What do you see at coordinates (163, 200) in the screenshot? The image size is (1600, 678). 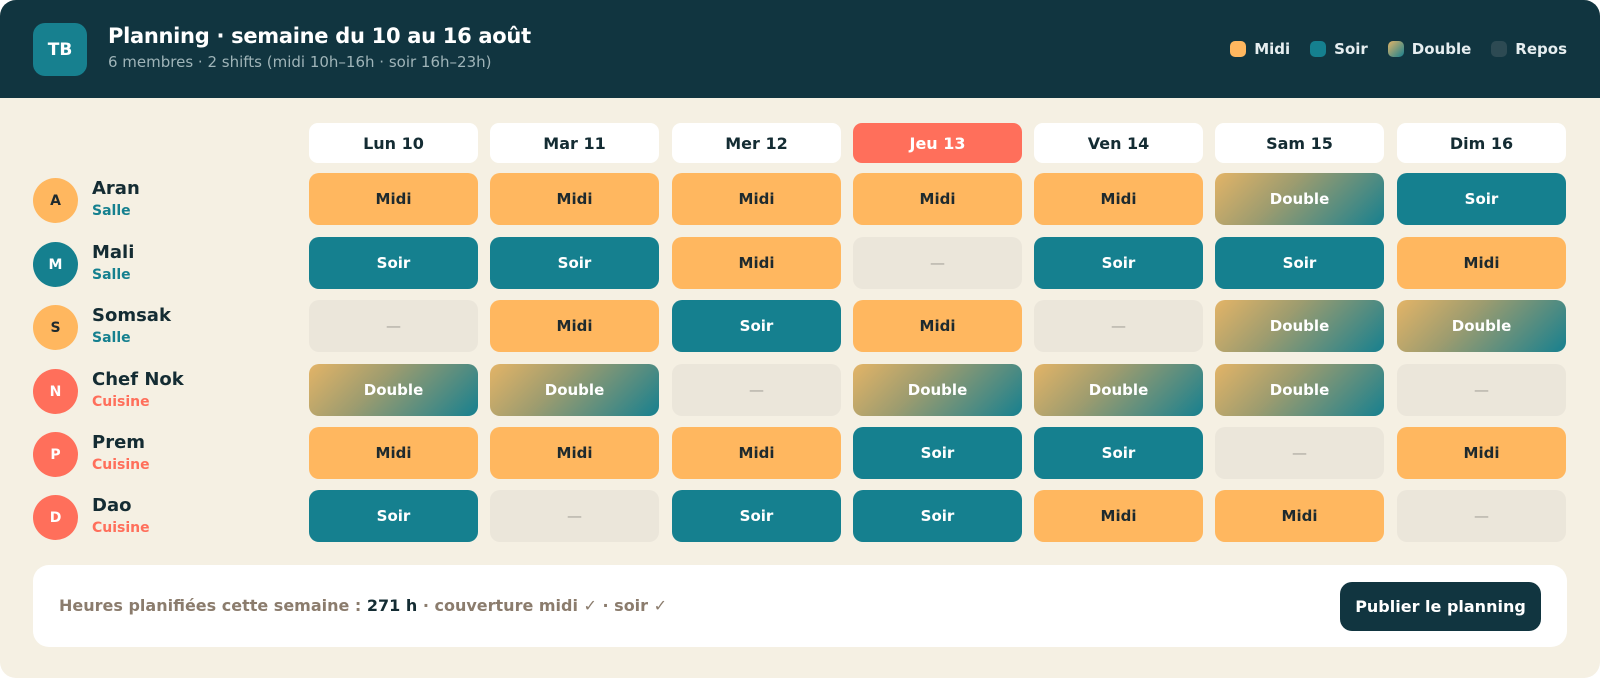 I see `member-row: A Aran Salle` at bounding box center [163, 200].